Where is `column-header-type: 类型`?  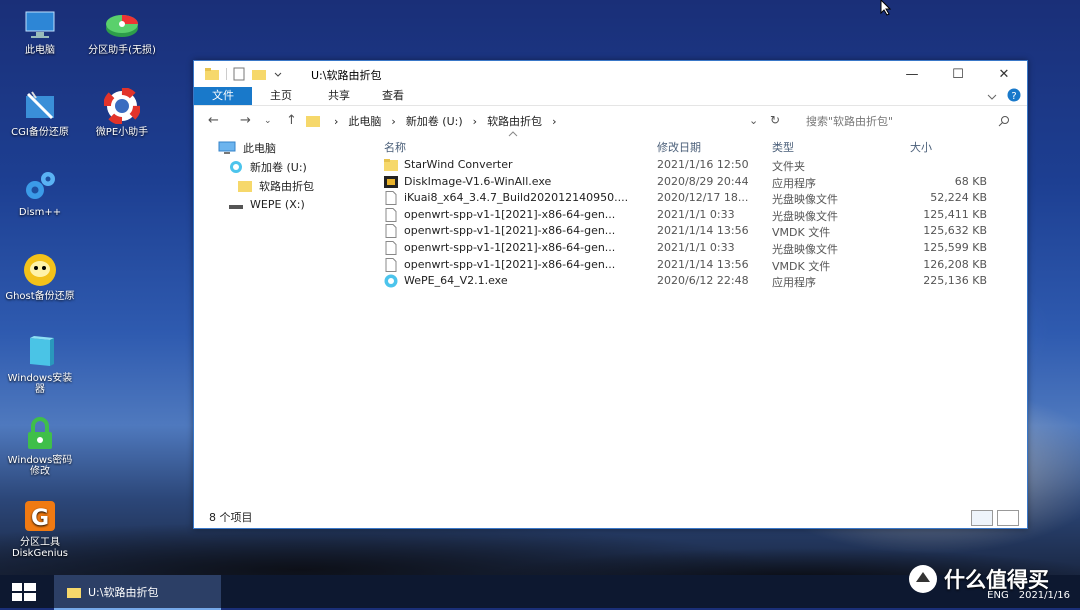
column-header-type: 类型 is located at coordinates (783, 147).